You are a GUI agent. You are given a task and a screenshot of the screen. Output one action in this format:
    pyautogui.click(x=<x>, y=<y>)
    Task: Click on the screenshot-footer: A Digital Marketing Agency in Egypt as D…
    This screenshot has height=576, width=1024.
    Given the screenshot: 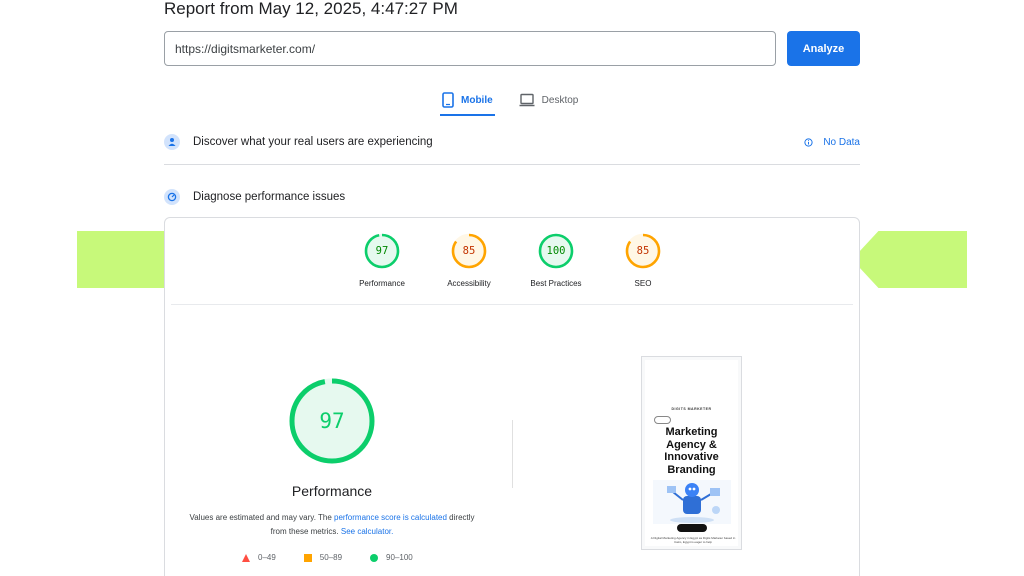 What is the action you would take?
    pyautogui.click(x=693, y=540)
    